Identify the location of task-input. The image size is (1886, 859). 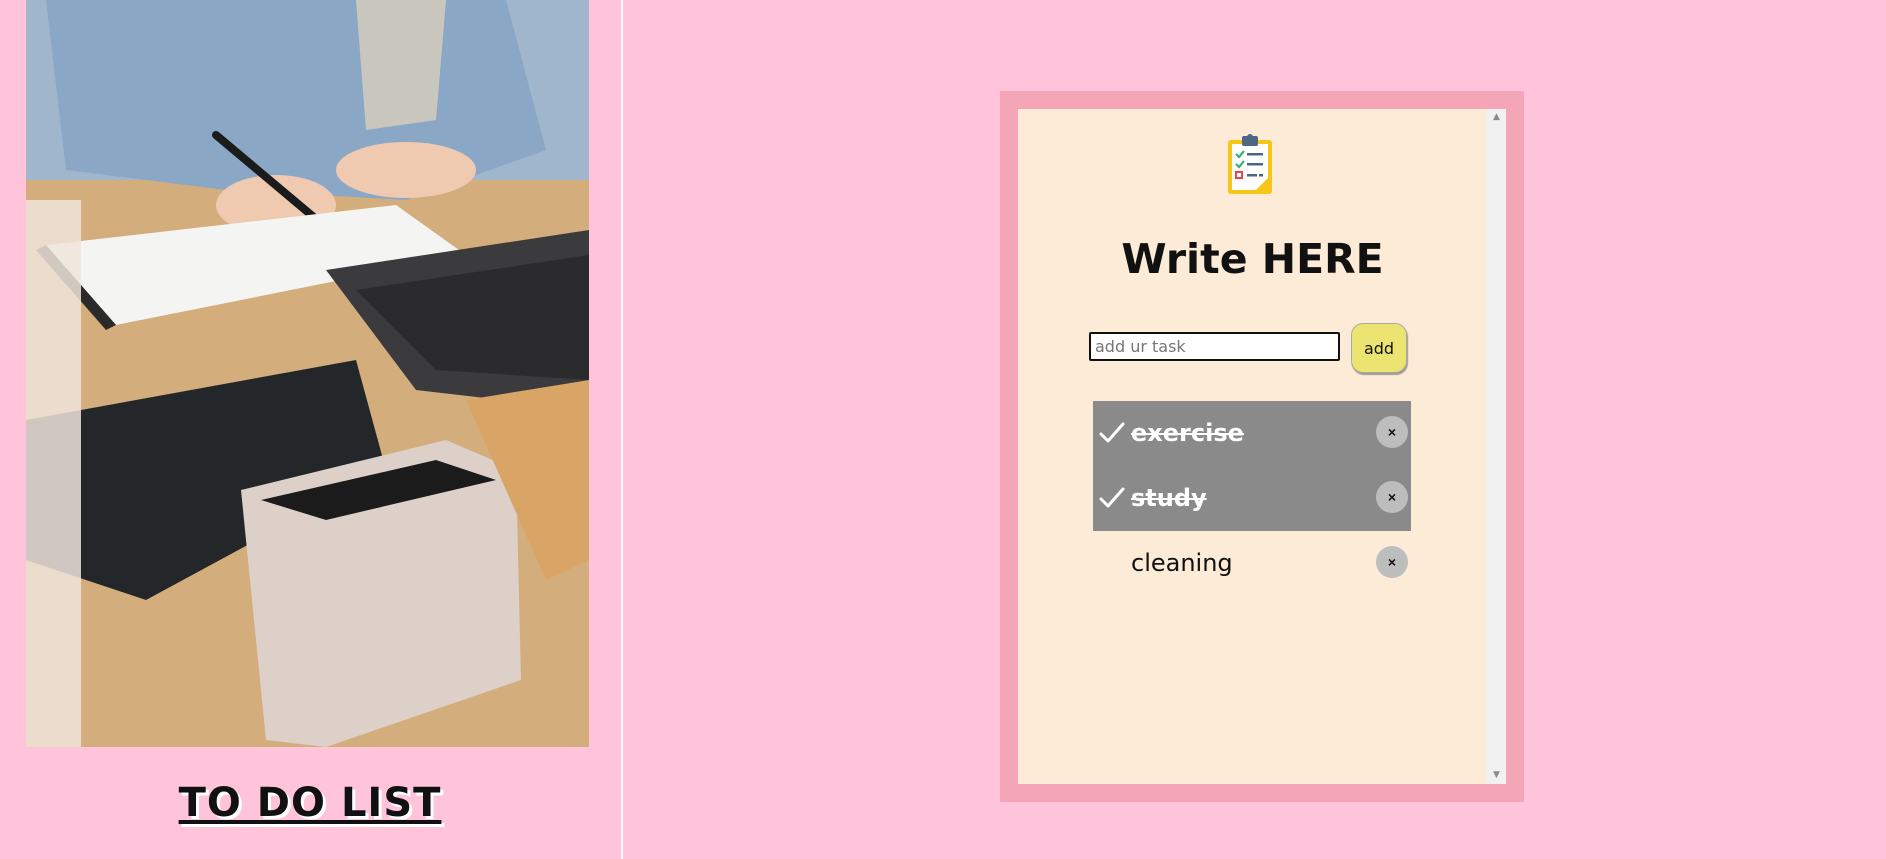
(1214, 346).